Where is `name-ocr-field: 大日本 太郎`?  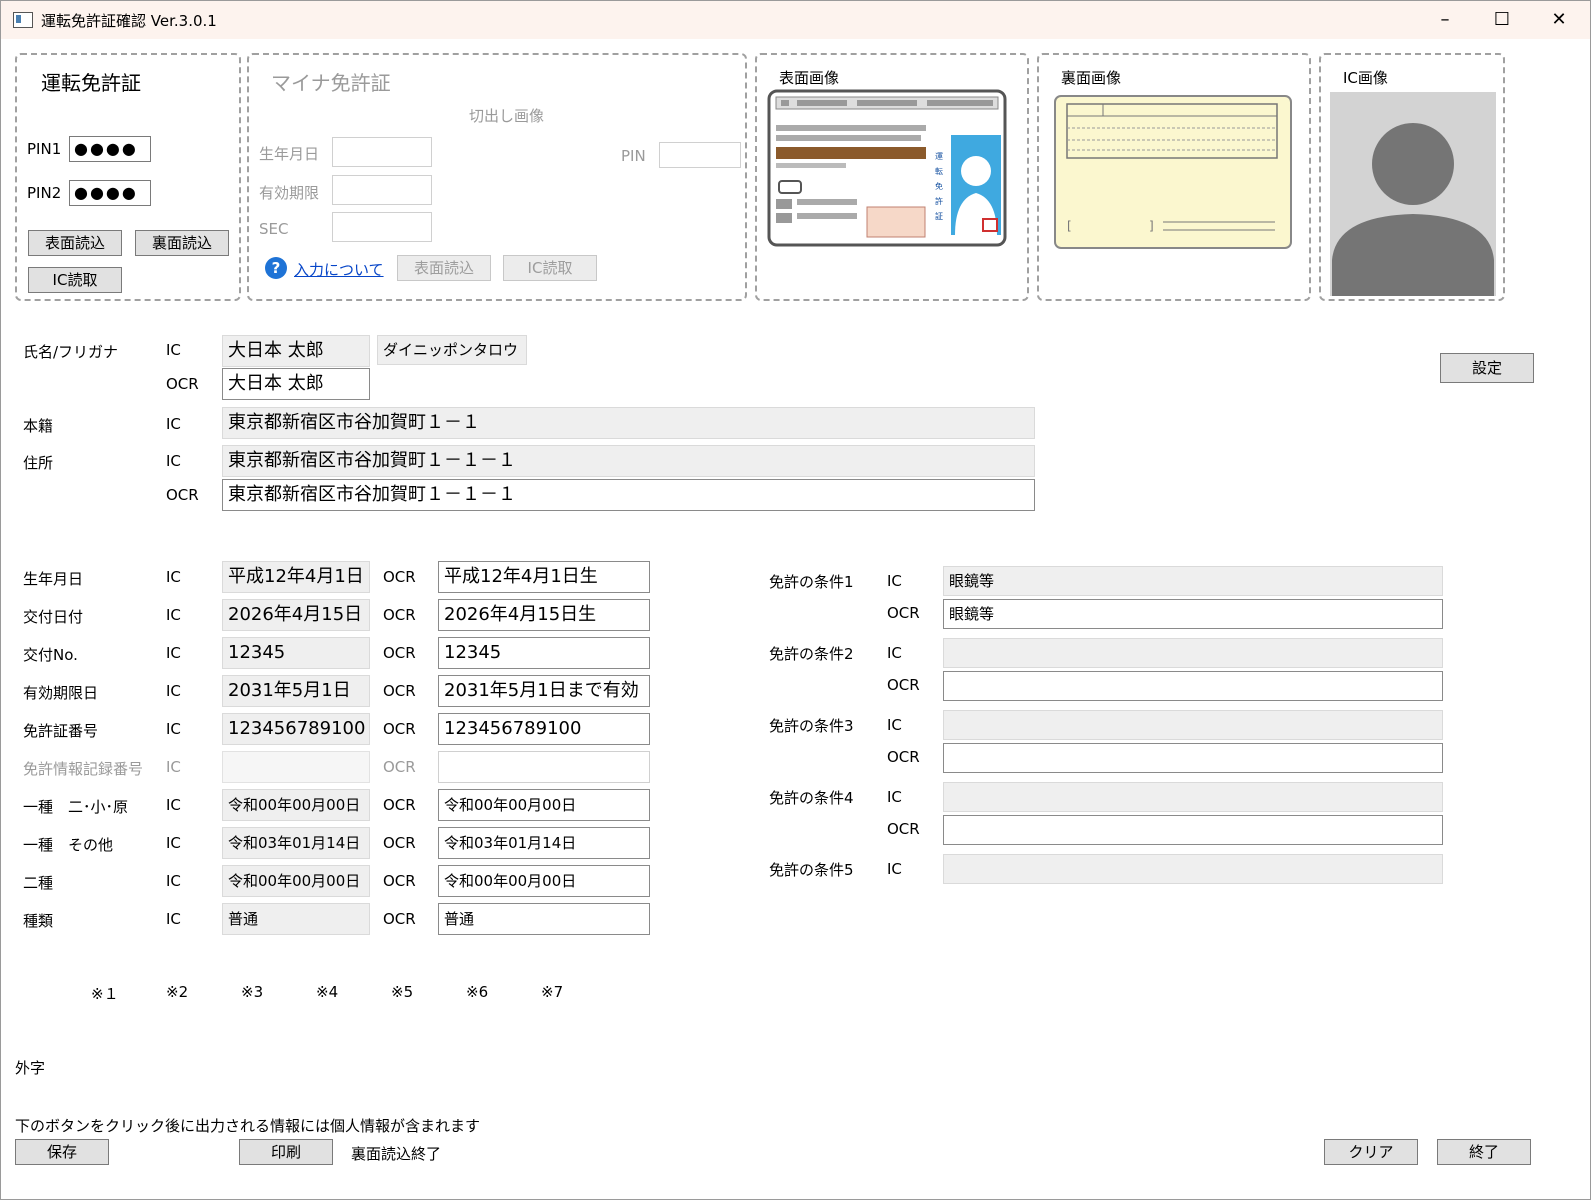 name-ocr-field: 大日本 太郎 is located at coordinates (296, 384).